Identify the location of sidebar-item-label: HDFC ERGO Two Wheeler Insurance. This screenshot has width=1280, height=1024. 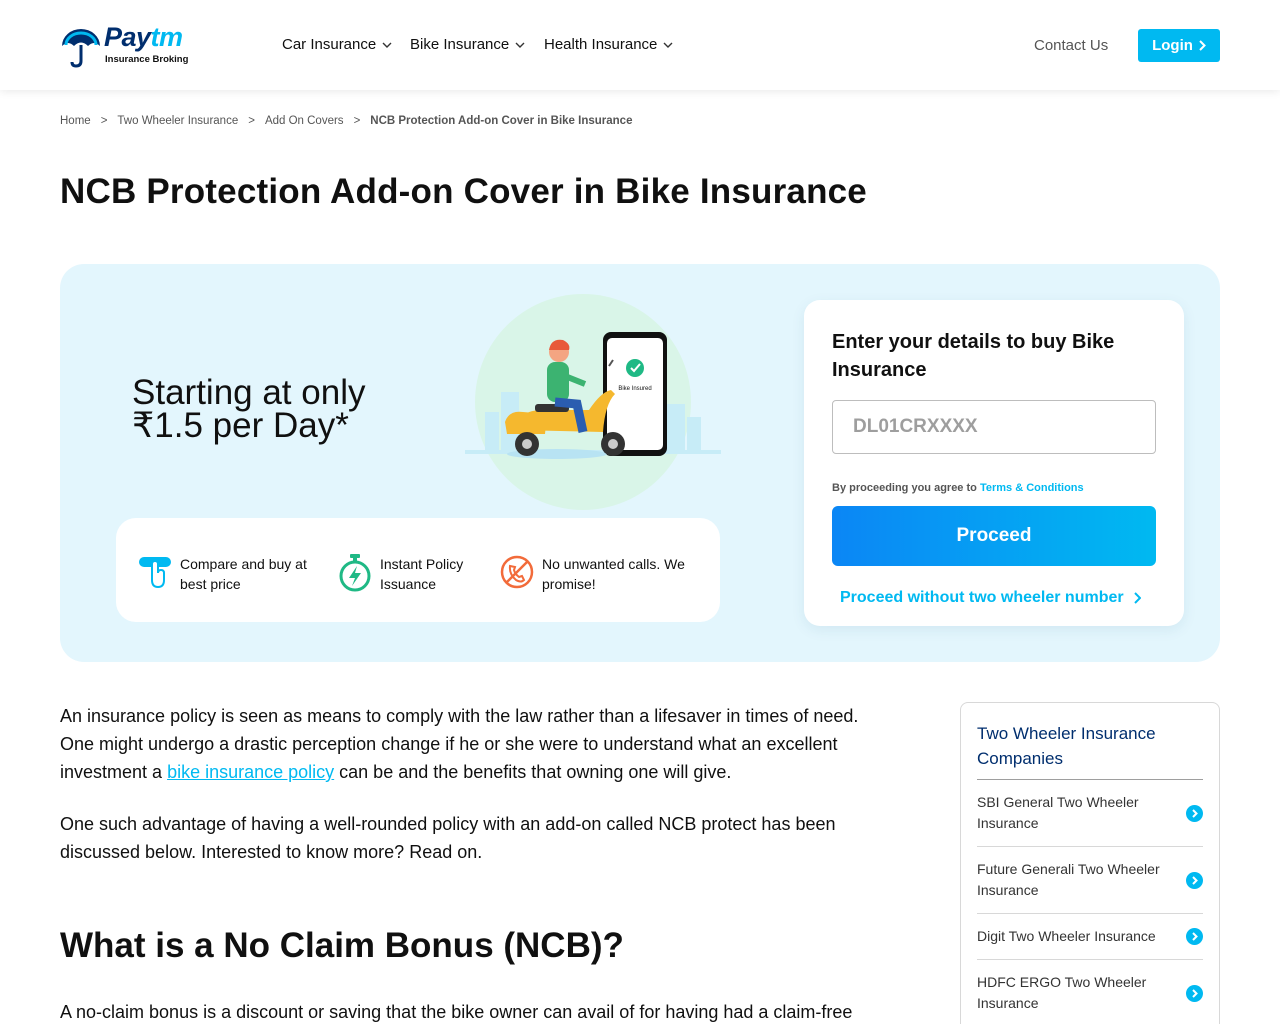
(1062, 992).